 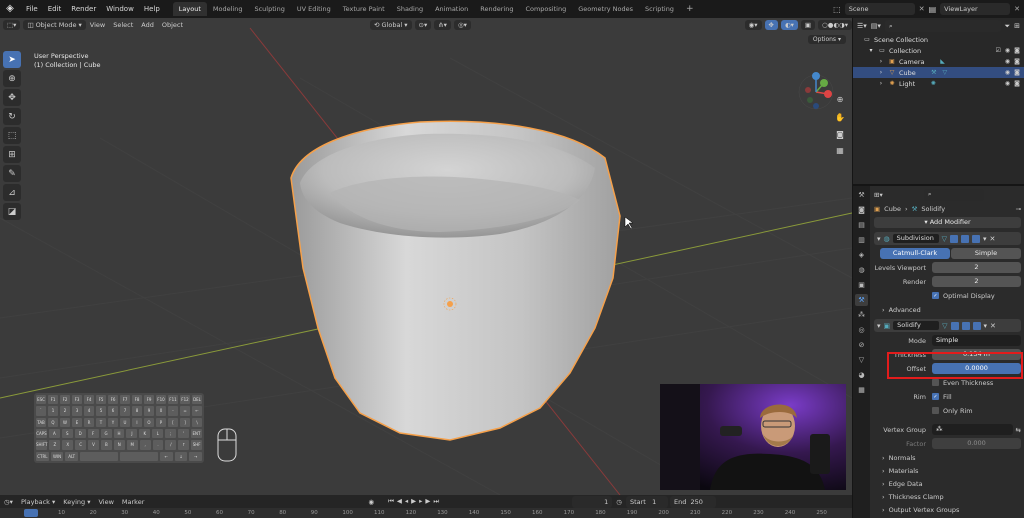 What do you see at coordinates (189, 9) in the screenshot?
I see `tab-layout: Layout` at bounding box center [189, 9].